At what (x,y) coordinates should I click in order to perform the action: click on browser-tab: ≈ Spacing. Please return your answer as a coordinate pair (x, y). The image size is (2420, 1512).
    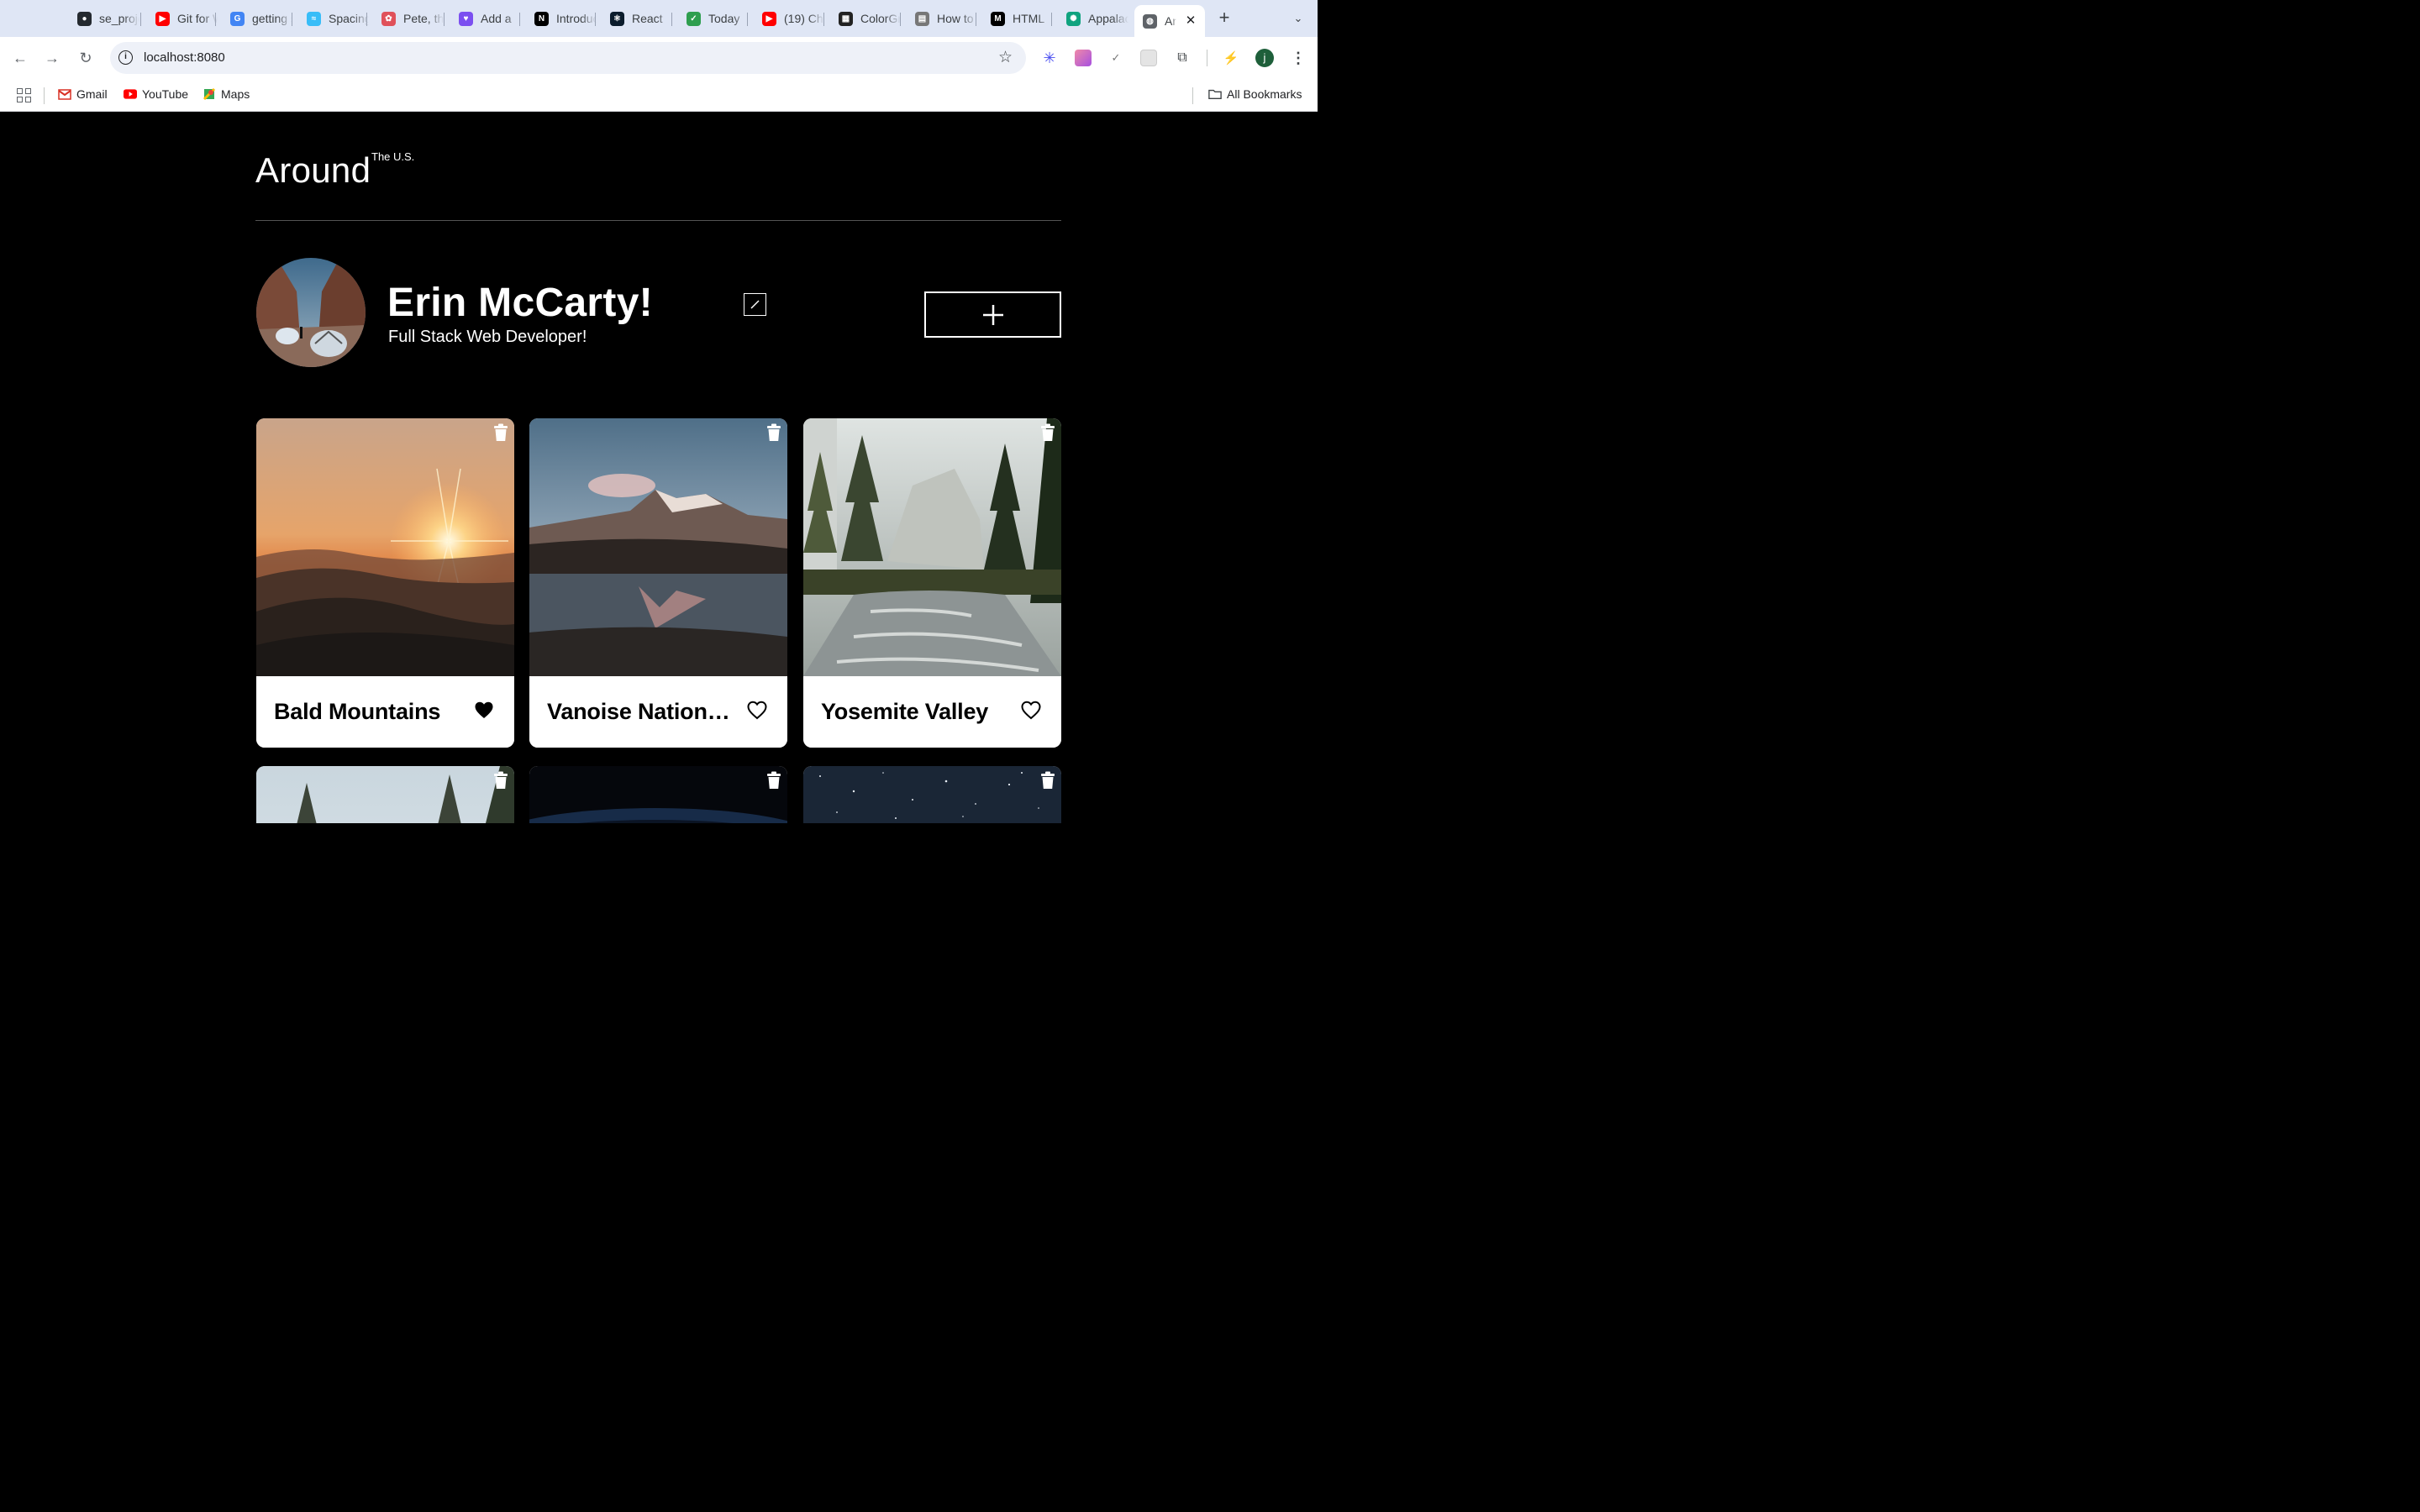
    Looking at the image, I should click on (333, 18).